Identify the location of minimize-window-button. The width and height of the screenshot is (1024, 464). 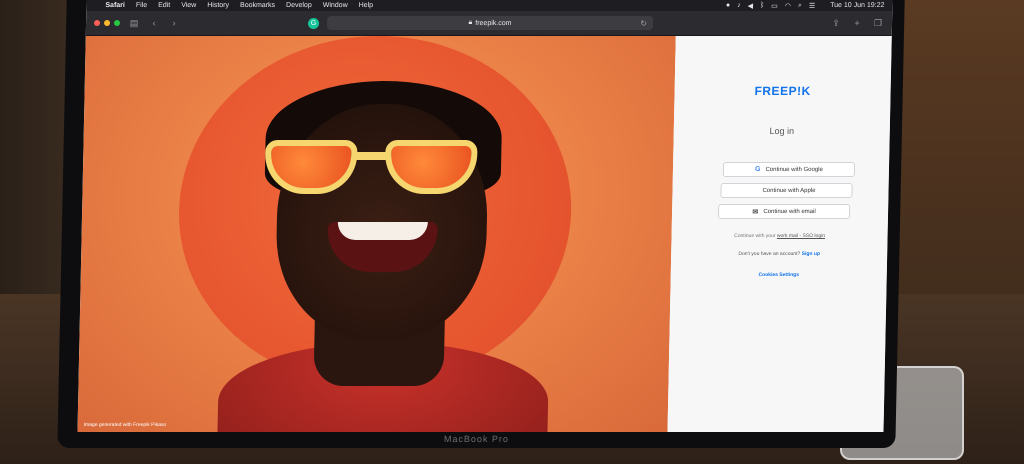
(107, 23).